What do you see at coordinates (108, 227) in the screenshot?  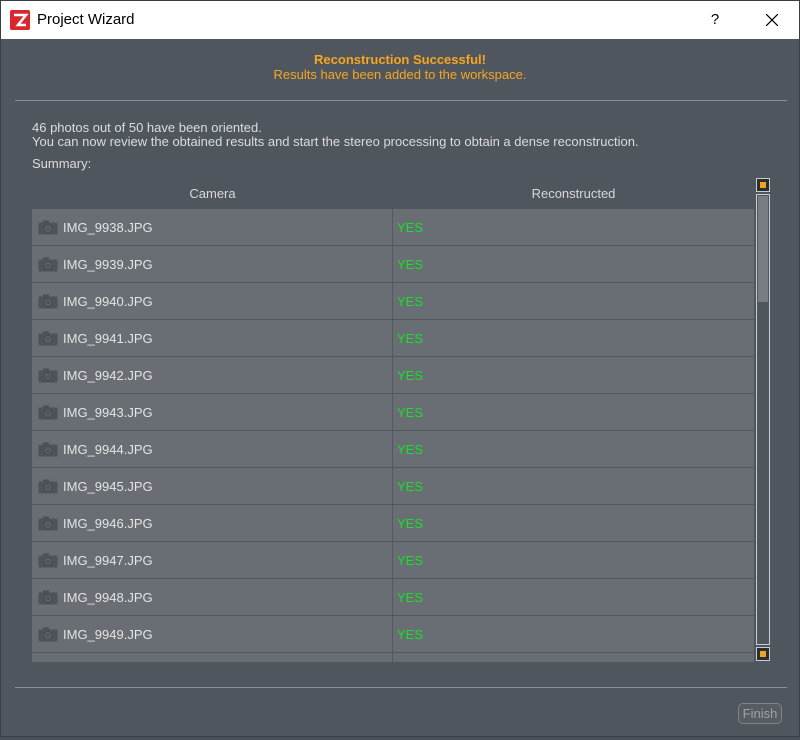 I see `camera-filename: IMG_9938.JPG` at bounding box center [108, 227].